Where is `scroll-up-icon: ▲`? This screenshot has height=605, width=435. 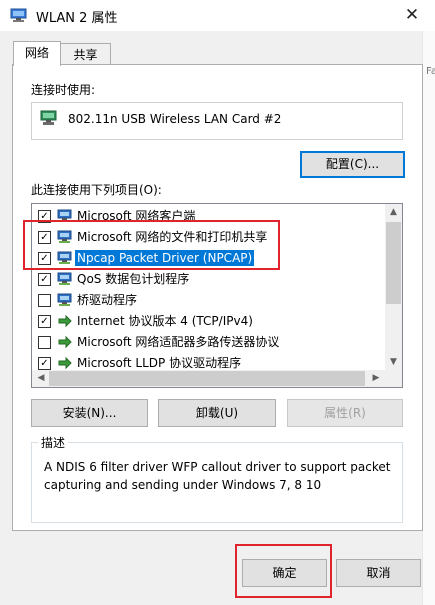
scroll-up-icon: ▲ is located at coordinates (393, 212).